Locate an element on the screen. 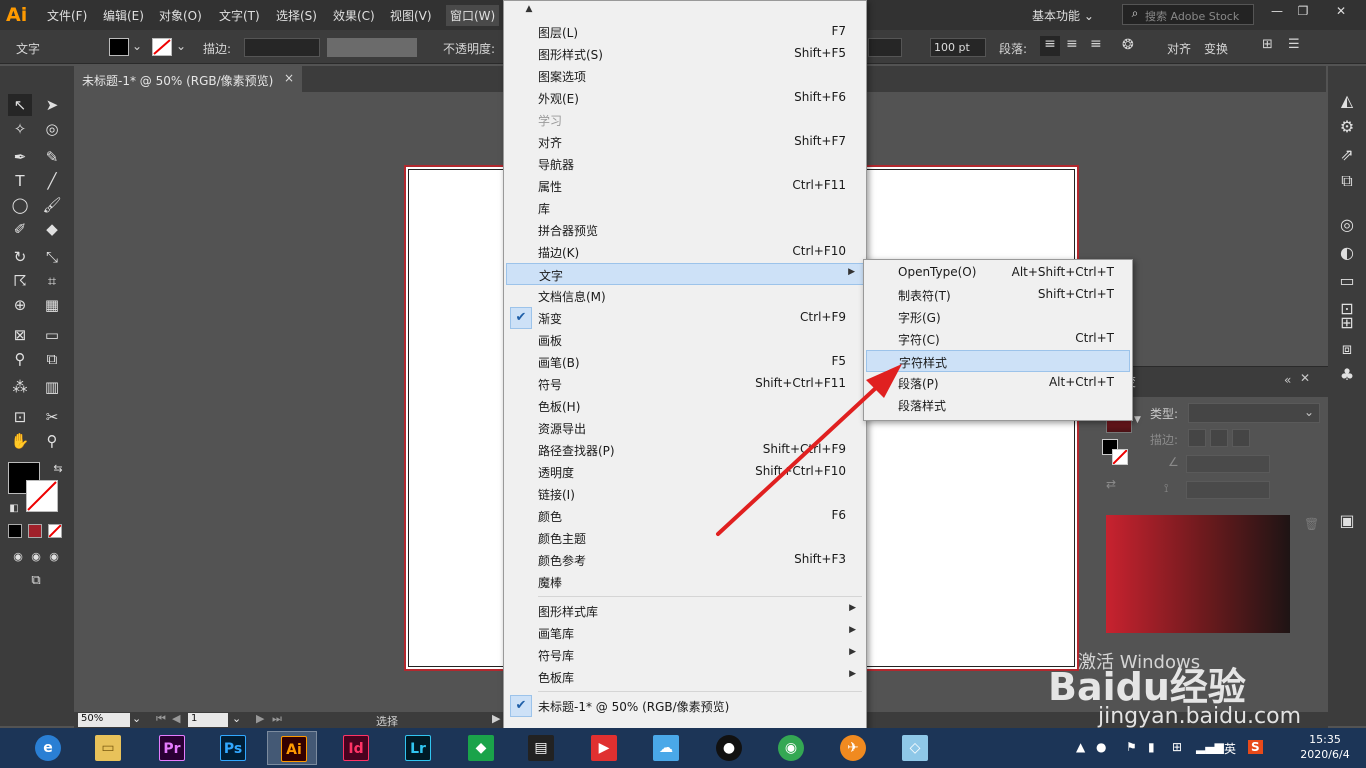  cloud-app-taskbar-icon: ☁ is located at coordinates (665, 748).